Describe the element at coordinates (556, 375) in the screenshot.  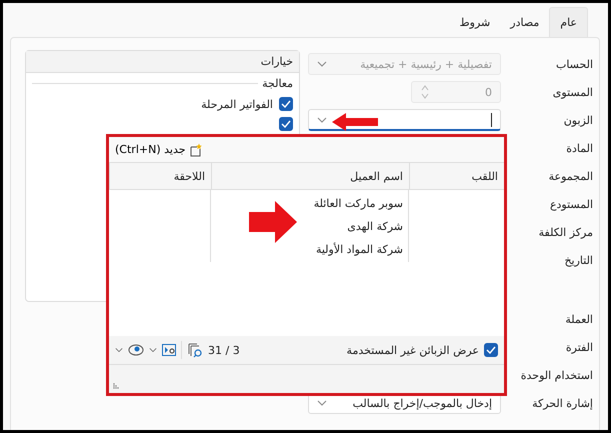
I see `field-label: استخدام الوحدة` at that location.